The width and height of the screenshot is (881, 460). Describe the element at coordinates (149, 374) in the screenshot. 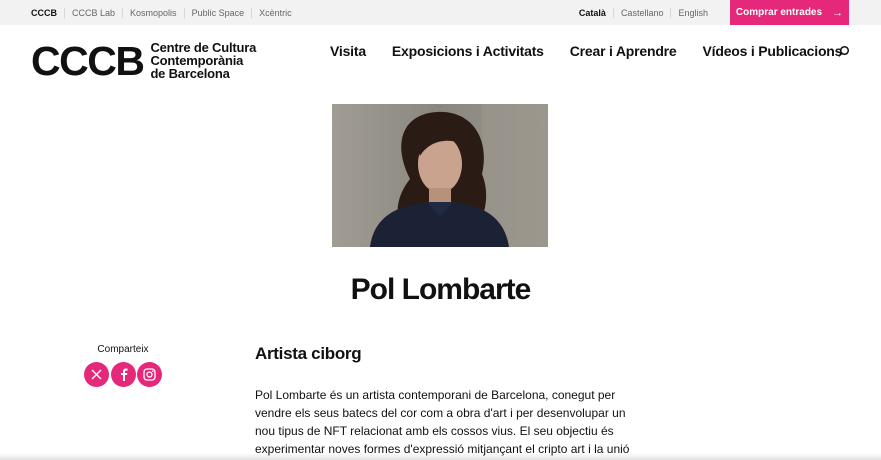

I see `instagram-icon` at that location.